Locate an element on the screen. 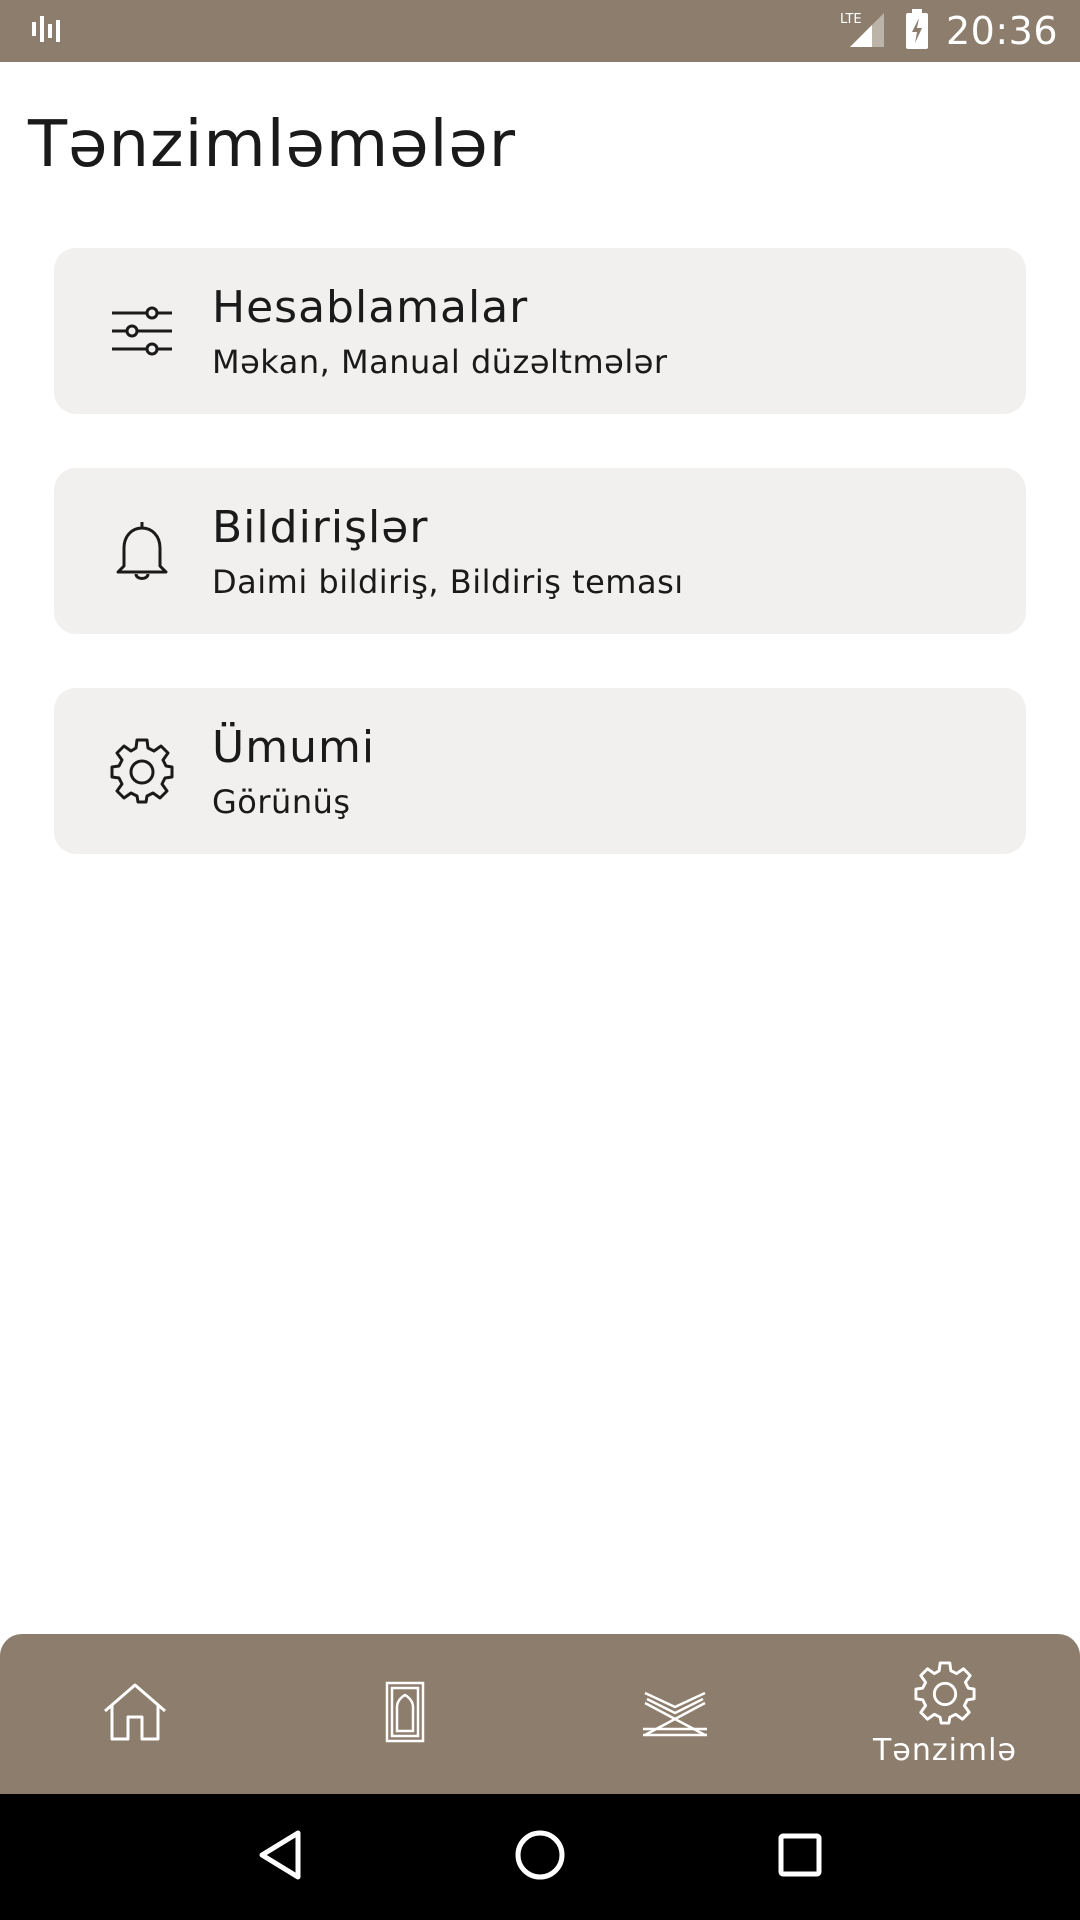 The width and height of the screenshot is (1080, 1920). sliders-icon is located at coordinates (142, 331).